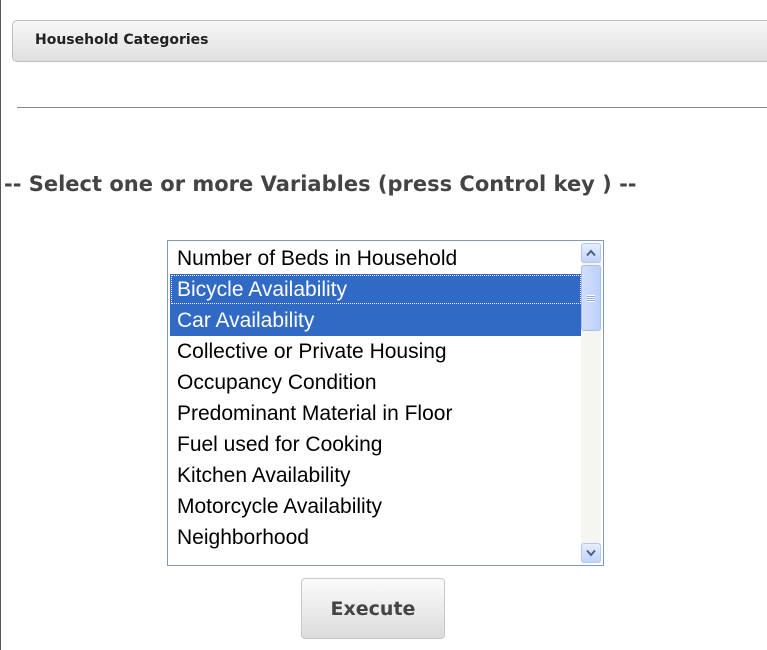 Image resolution: width=767 pixels, height=650 pixels. Describe the element at coordinates (392, 107) in the screenshot. I see `divider` at that location.